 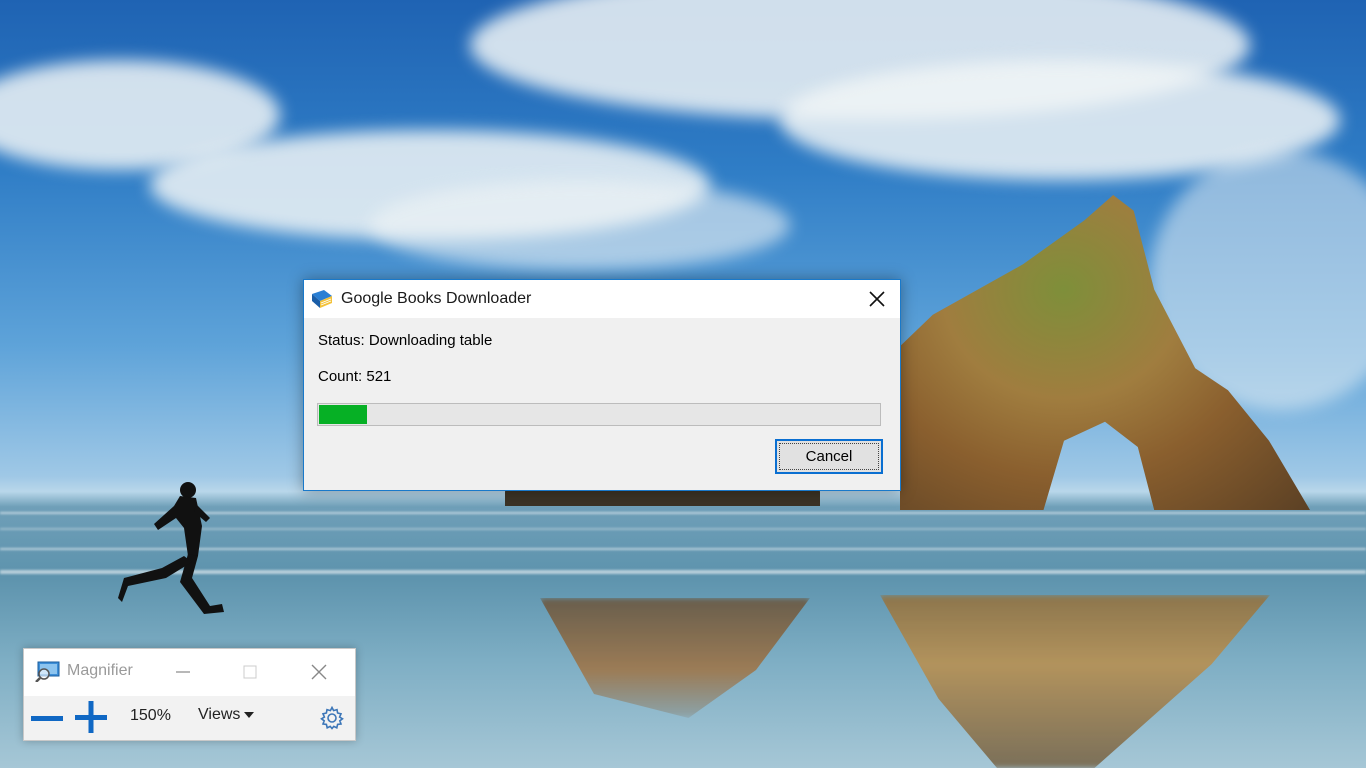 What do you see at coordinates (150, 715) in the screenshot?
I see `zoom-level: 150%` at bounding box center [150, 715].